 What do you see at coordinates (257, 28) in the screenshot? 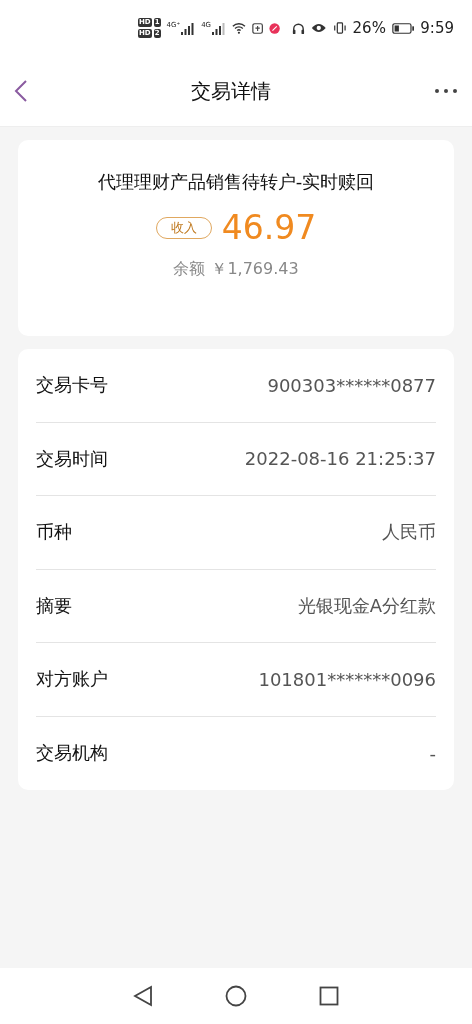
I see `app-icon` at bounding box center [257, 28].